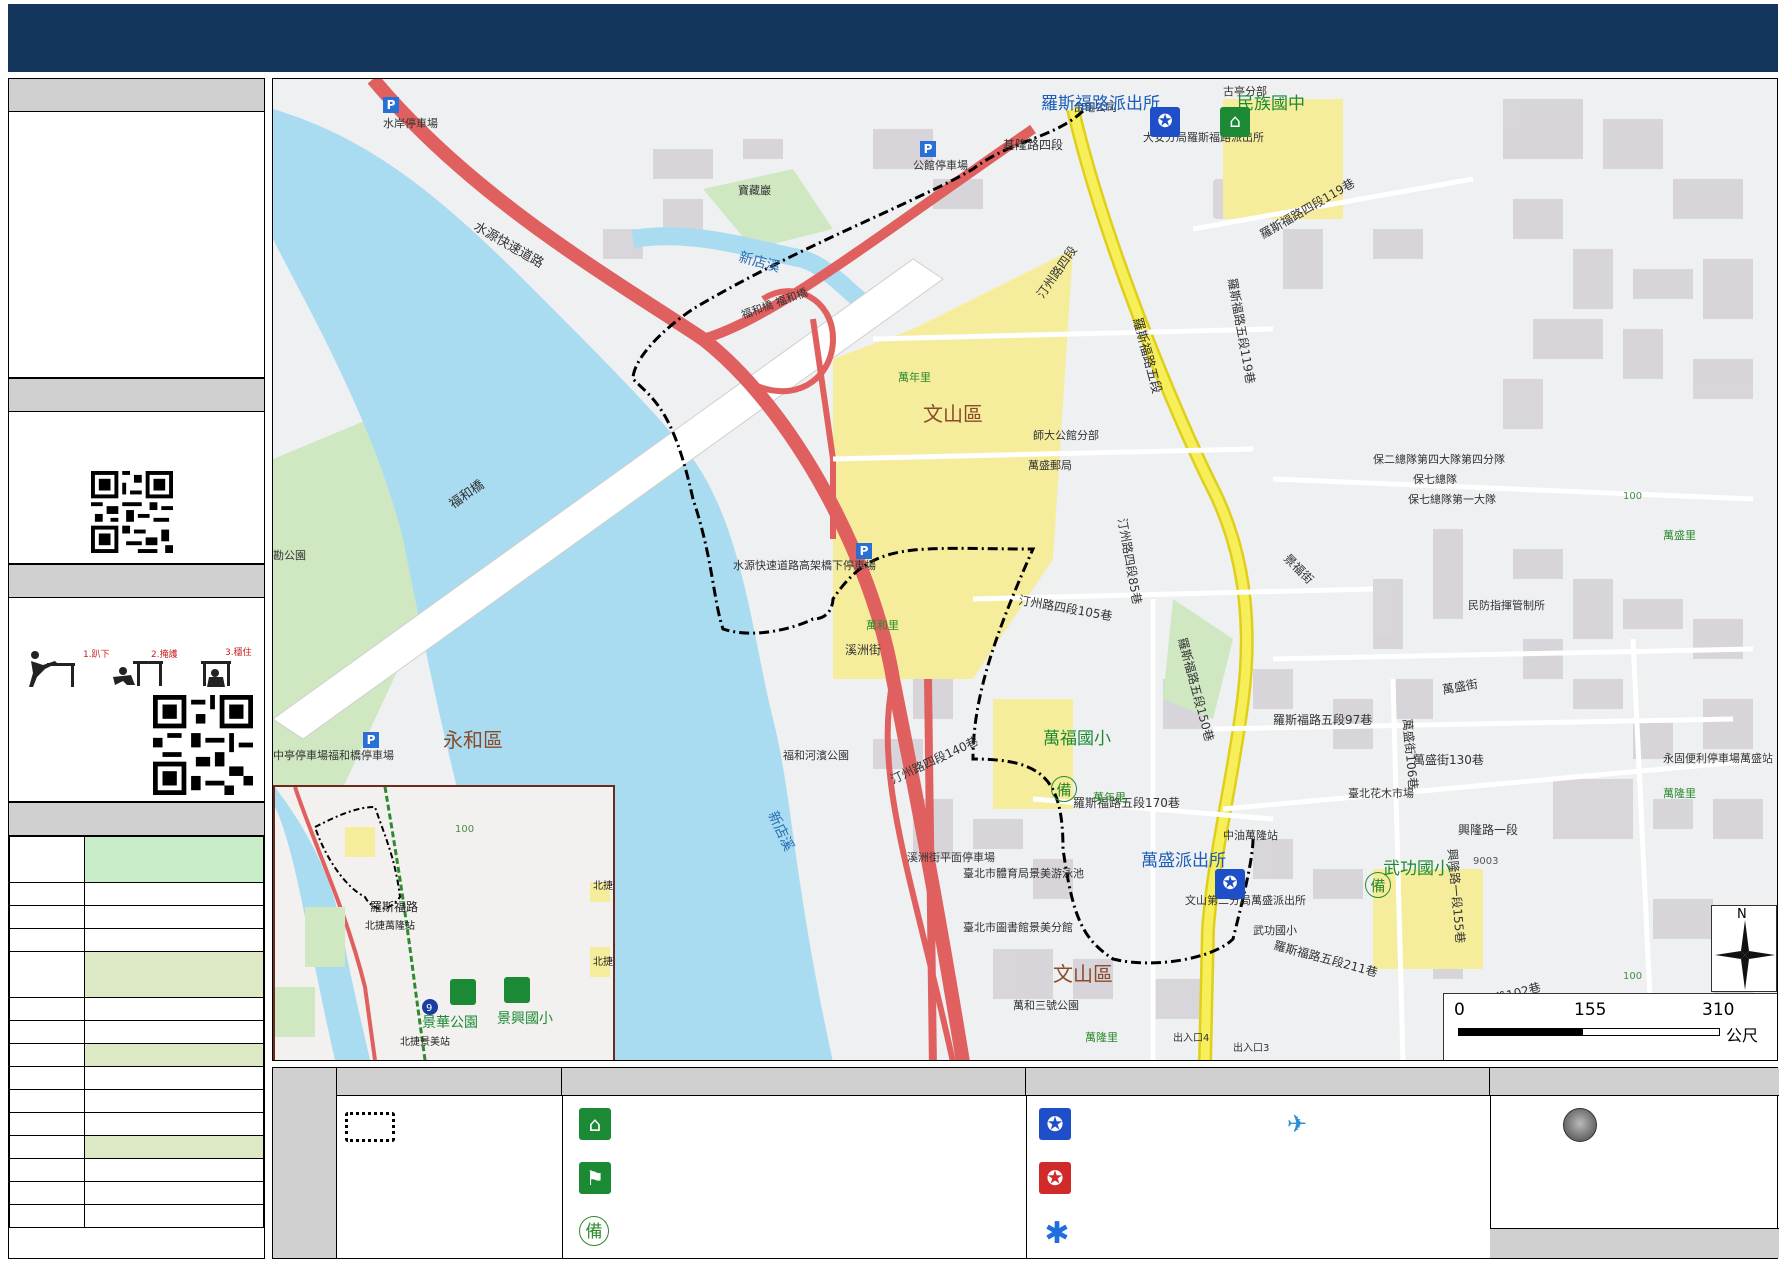 The width and height of the screenshot is (1786, 1263). Describe the element at coordinates (1250, 835) in the screenshot. I see `poi-label: 中油萬隆站` at that location.